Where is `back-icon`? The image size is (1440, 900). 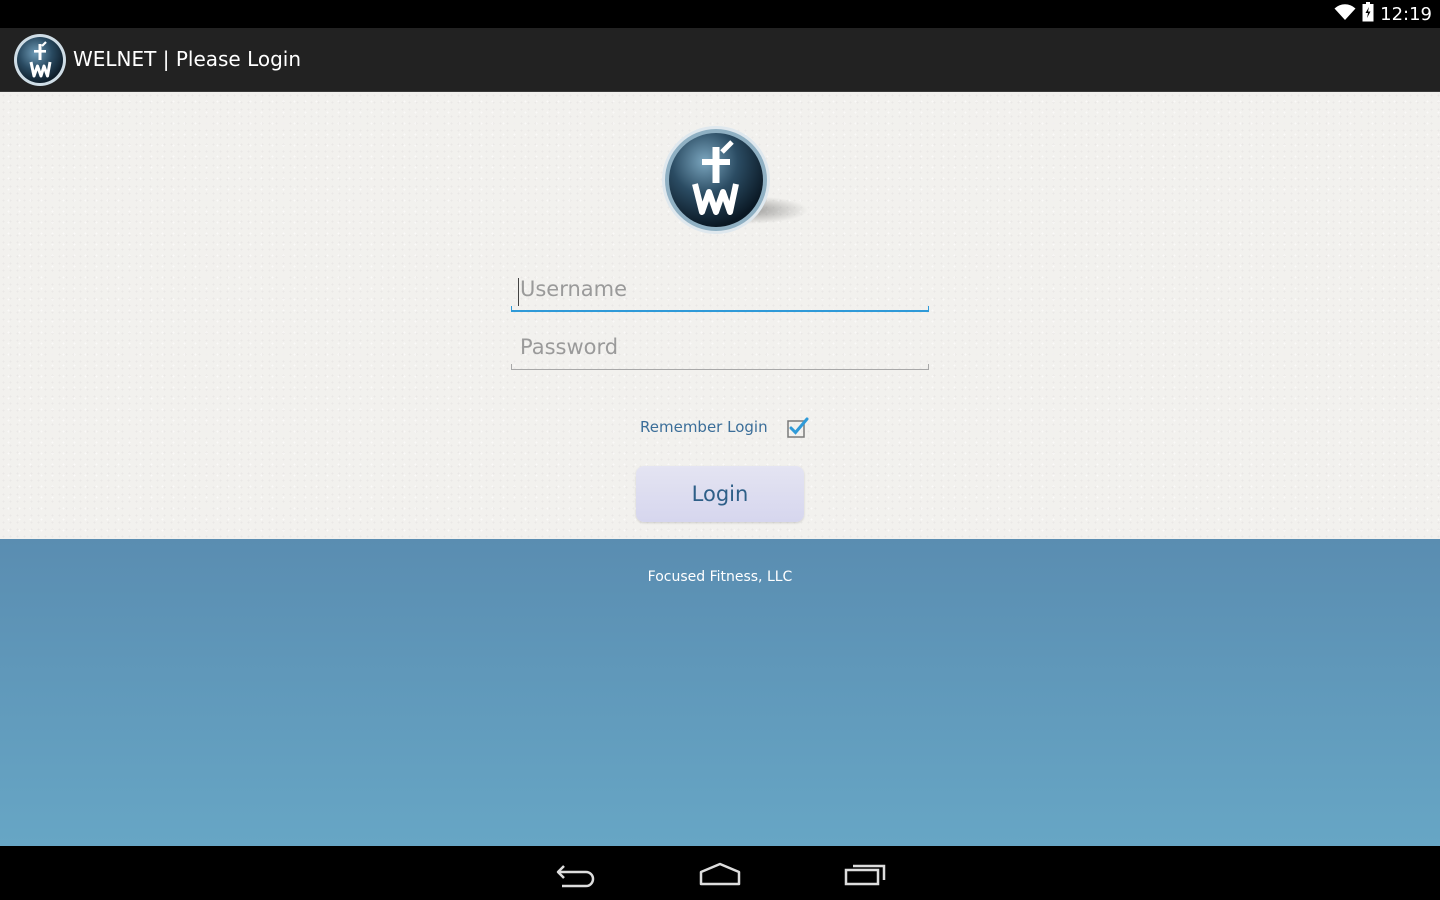 back-icon is located at coordinates (576, 873).